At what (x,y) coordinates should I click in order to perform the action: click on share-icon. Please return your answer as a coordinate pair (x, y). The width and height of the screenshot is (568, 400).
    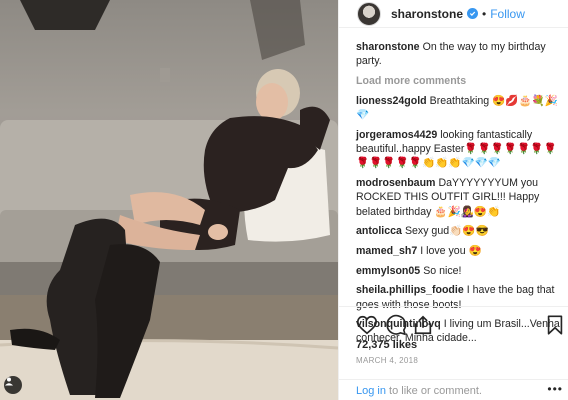
    Looking at the image, I should click on (423, 325).